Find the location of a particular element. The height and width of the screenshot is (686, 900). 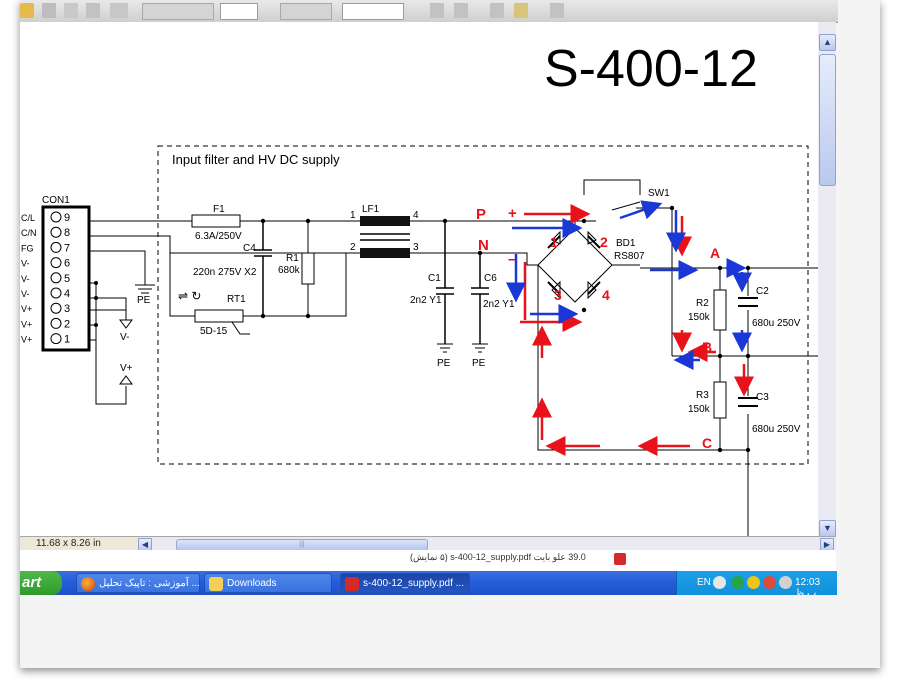

pin-number: 6 is located at coordinates (67, 264).